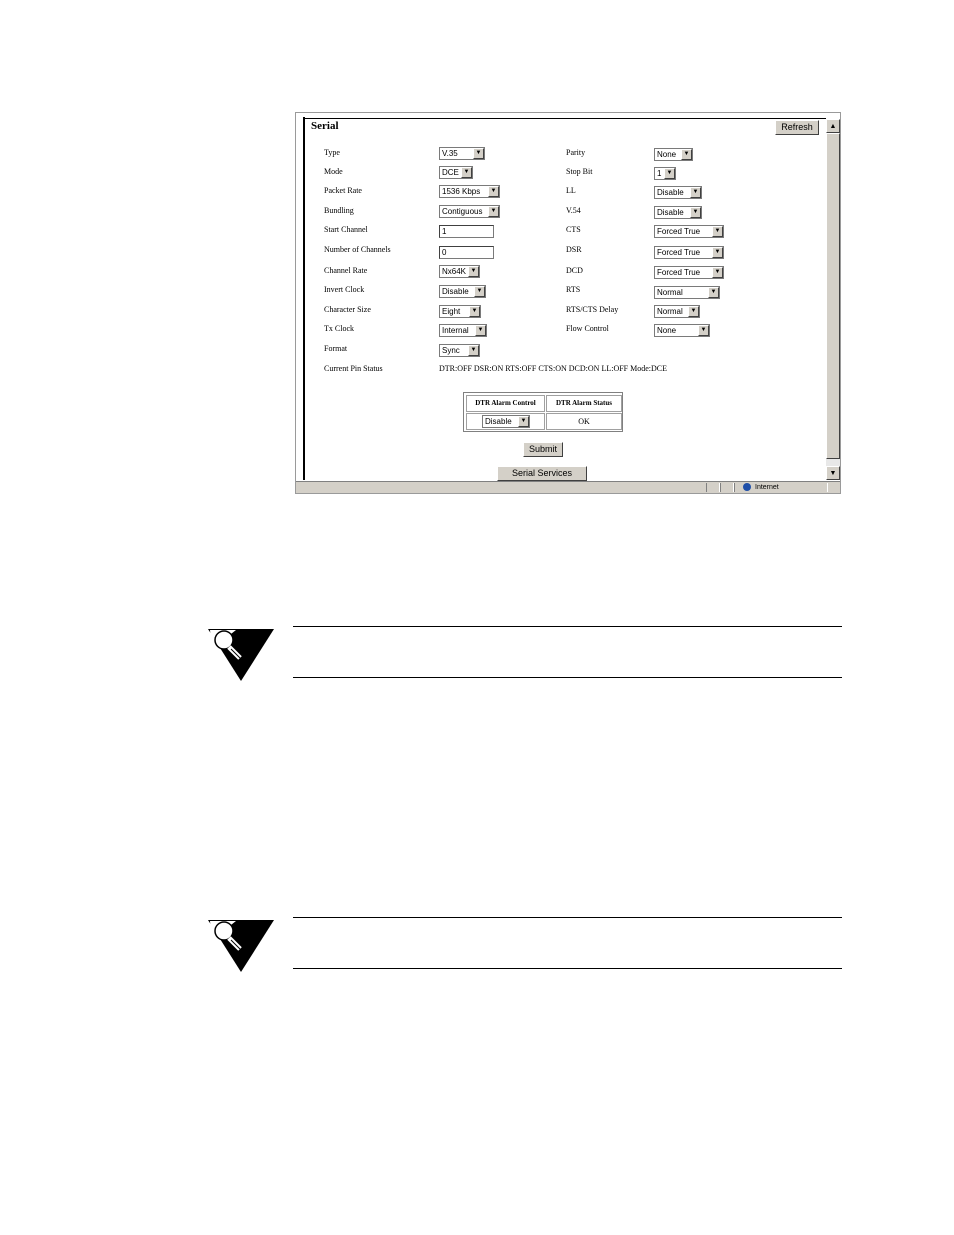  Describe the element at coordinates (833, 126) in the screenshot. I see `scroll-up-icon: ▲` at that location.